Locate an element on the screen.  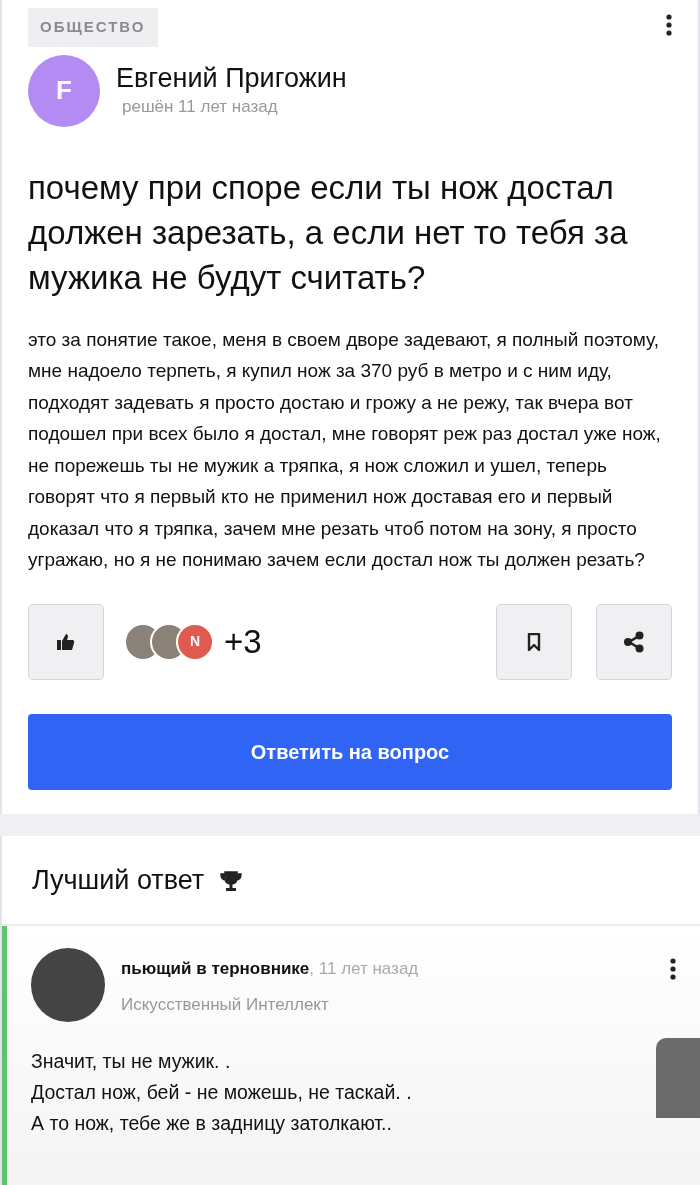
author-rank: Искусственный Интеллект is located at coordinates (225, 1004).